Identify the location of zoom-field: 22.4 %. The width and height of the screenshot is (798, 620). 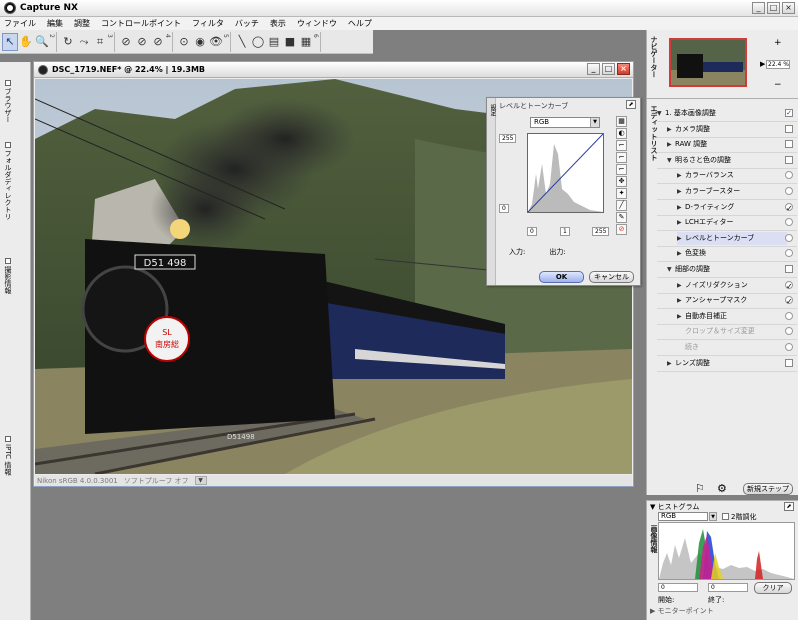
(778, 64).